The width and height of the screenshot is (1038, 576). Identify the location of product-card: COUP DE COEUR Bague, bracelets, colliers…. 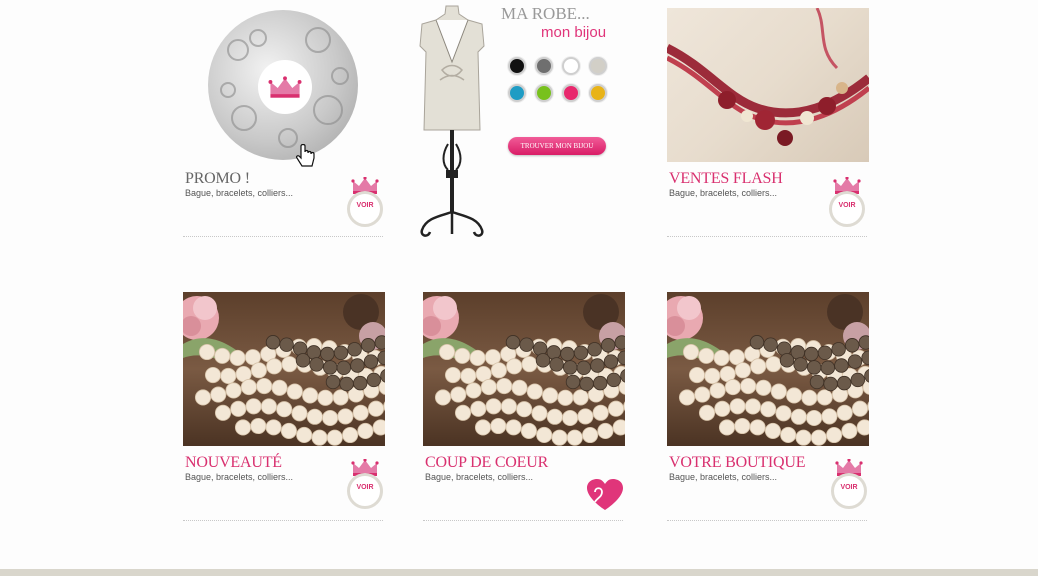
(524, 408).